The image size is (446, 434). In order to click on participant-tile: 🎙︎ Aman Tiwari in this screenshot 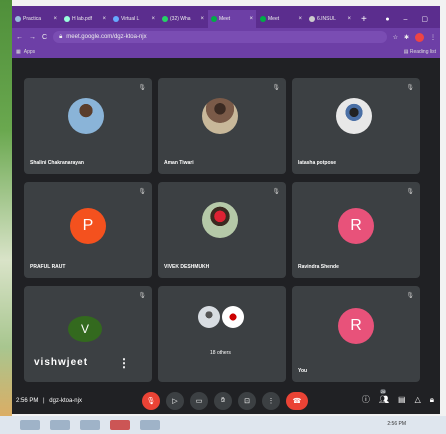, I will do `click(222, 126)`.